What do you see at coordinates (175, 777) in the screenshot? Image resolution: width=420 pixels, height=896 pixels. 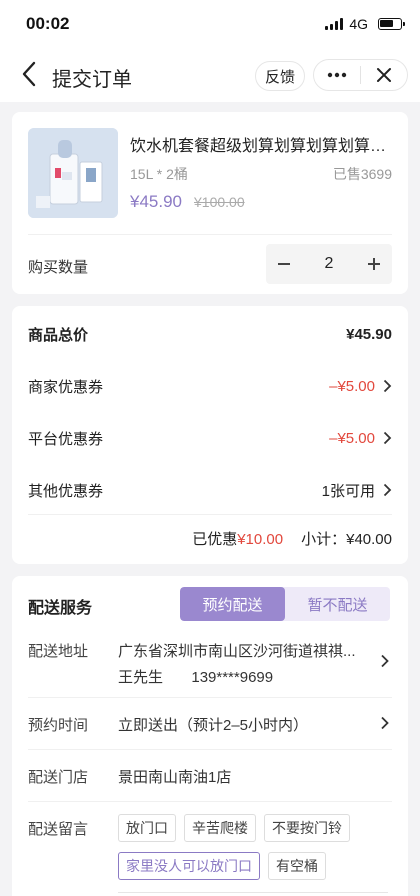 I see `store-value: 景田南山南油1店` at bounding box center [175, 777].